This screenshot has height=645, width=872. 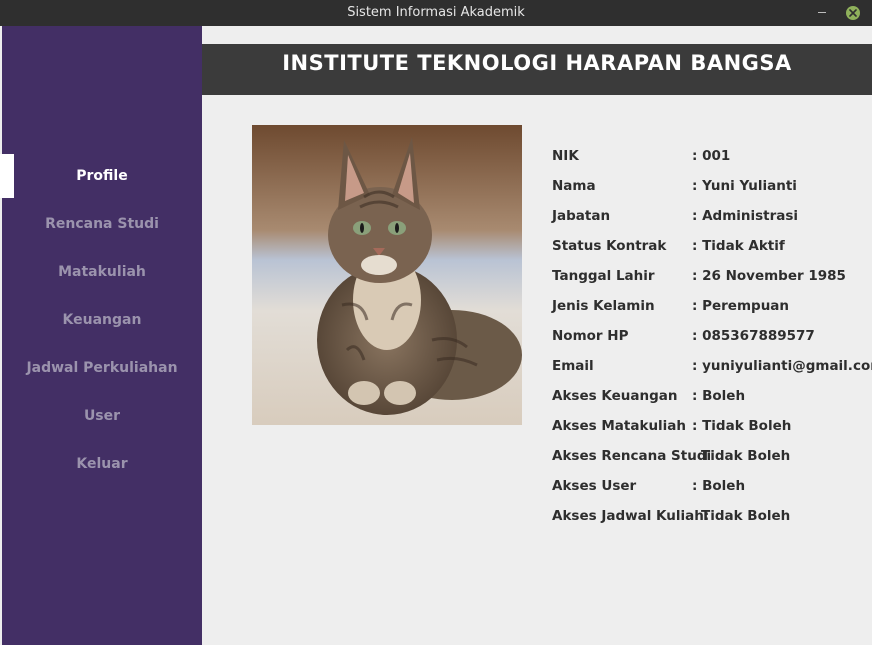 What do you see at coordinates (769, 276) in the screenshot?
I see `field-value-tanggal-lahir: : 26 November 1985` at bounding box center [769, 276].